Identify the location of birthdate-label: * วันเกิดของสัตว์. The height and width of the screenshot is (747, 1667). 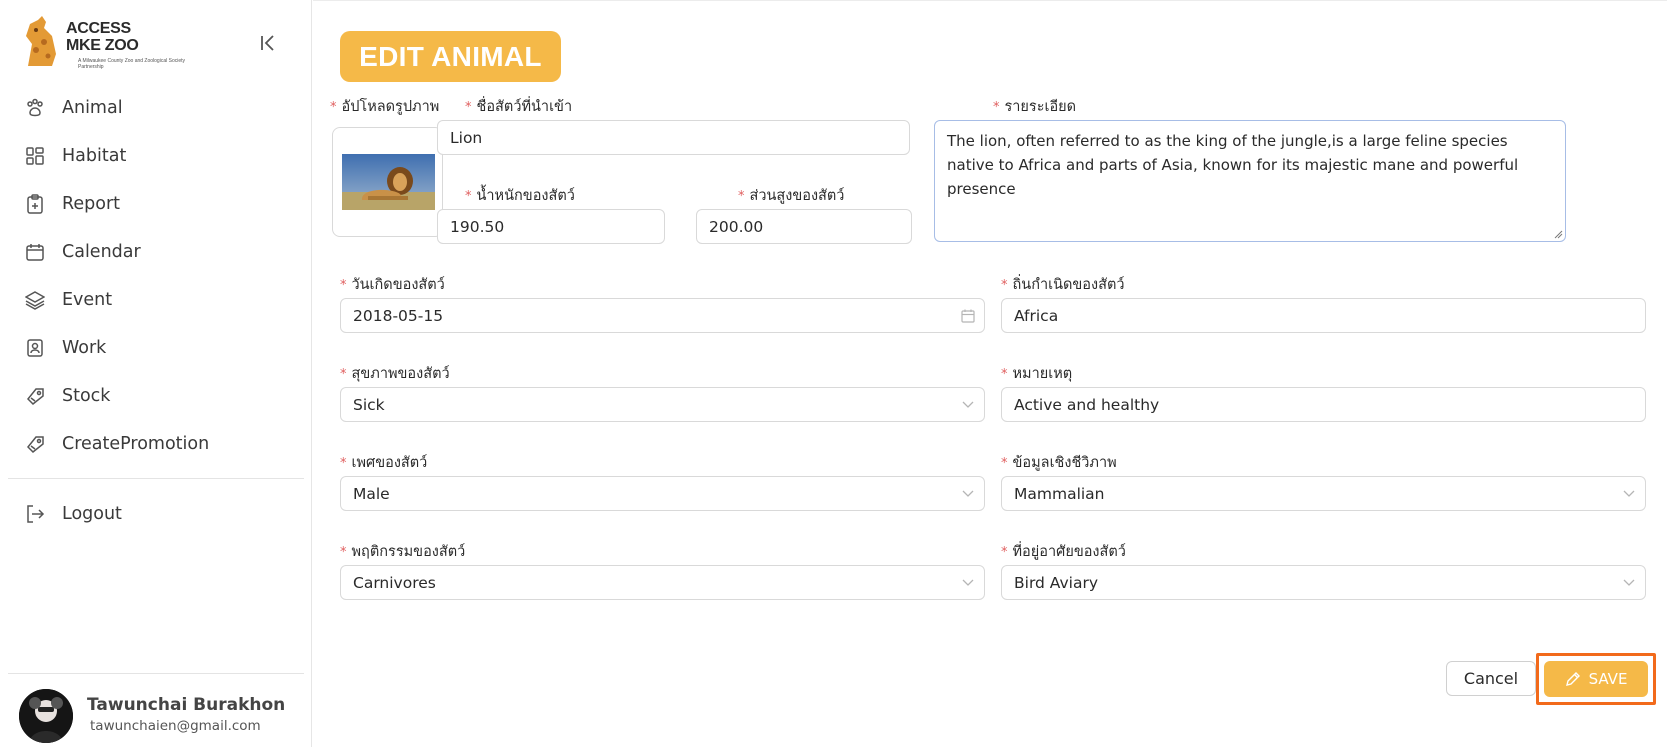
(392, 285).